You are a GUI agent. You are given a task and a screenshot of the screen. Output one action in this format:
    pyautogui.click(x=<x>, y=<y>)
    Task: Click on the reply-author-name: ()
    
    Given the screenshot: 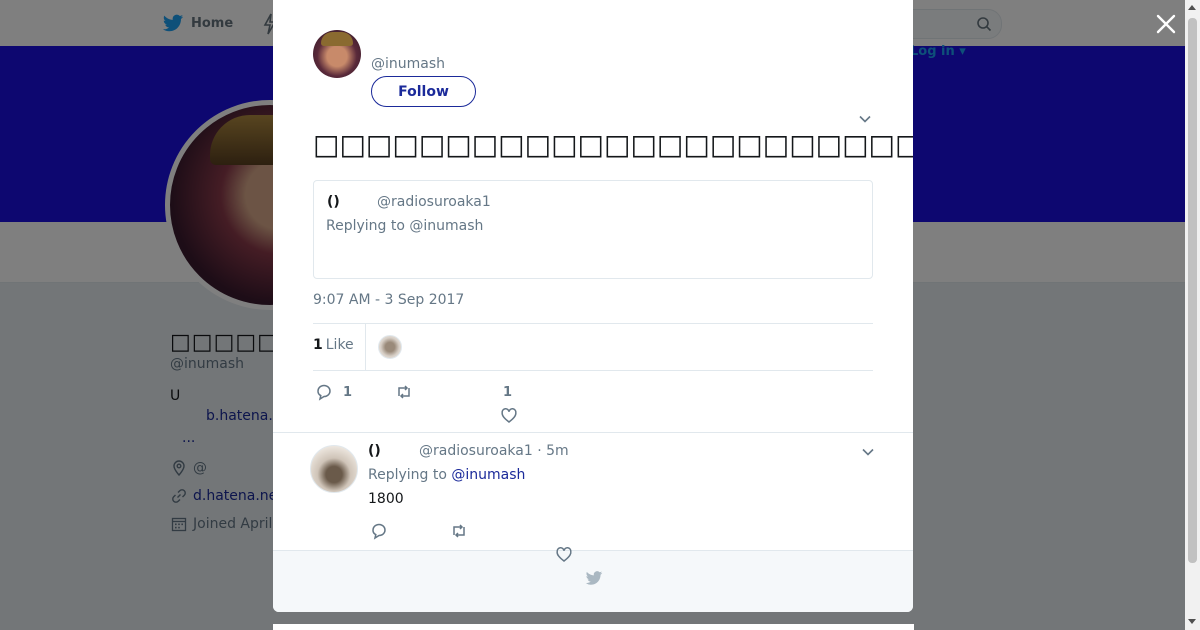 What is the action you would take?
    pyautogui.click(x=374, y=451)
    